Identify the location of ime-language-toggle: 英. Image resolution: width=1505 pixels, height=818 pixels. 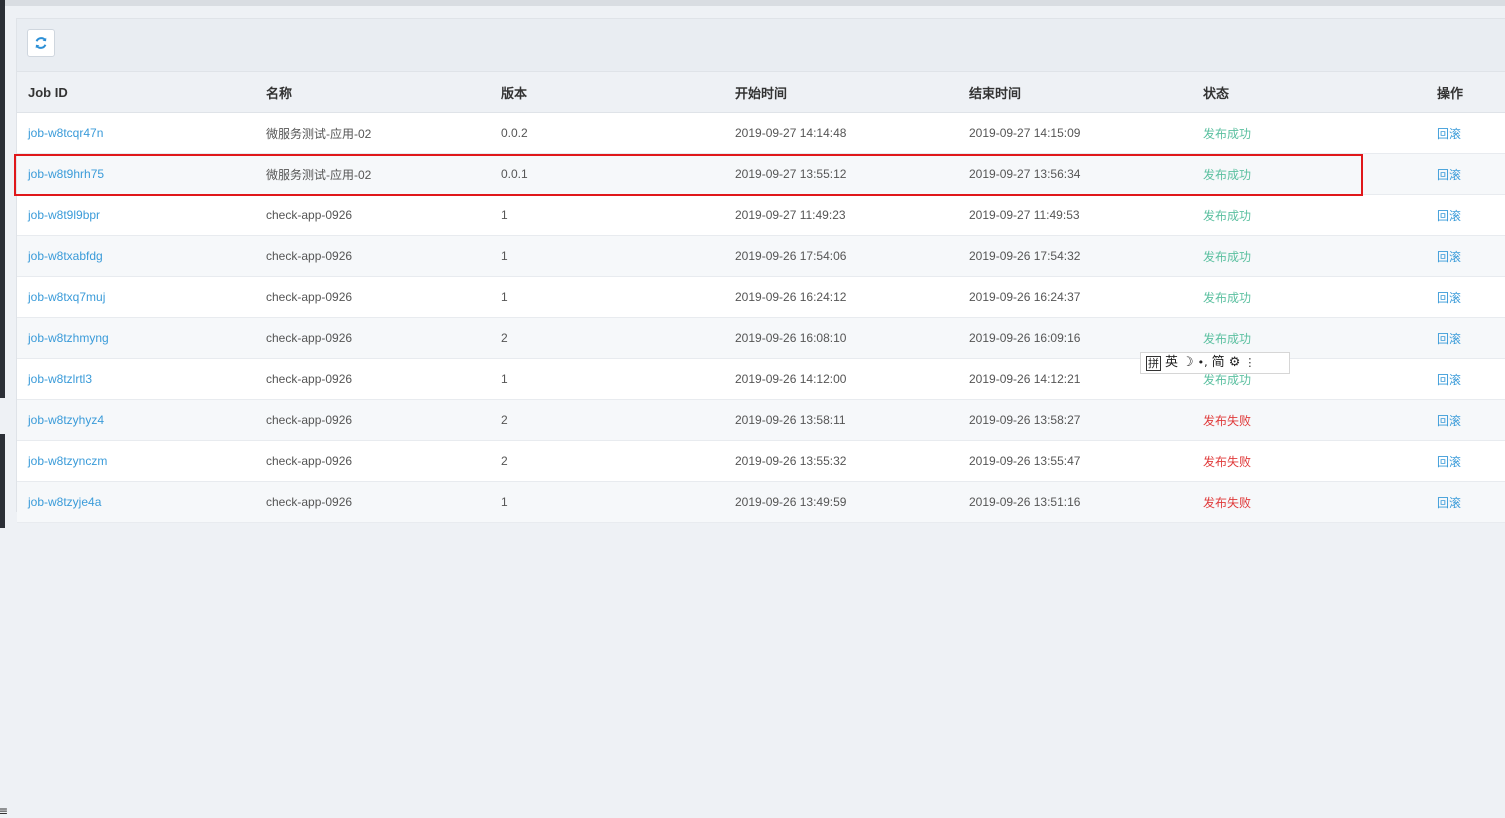
(1171, 363).